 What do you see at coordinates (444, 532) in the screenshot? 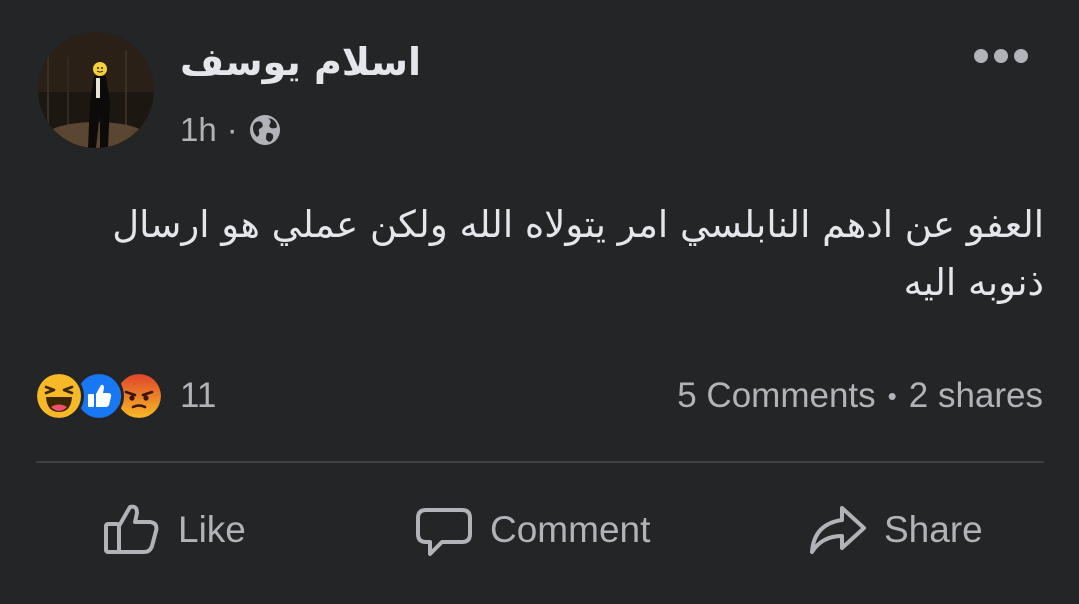
I see `comment-icon` at bounding box center [444, 532].